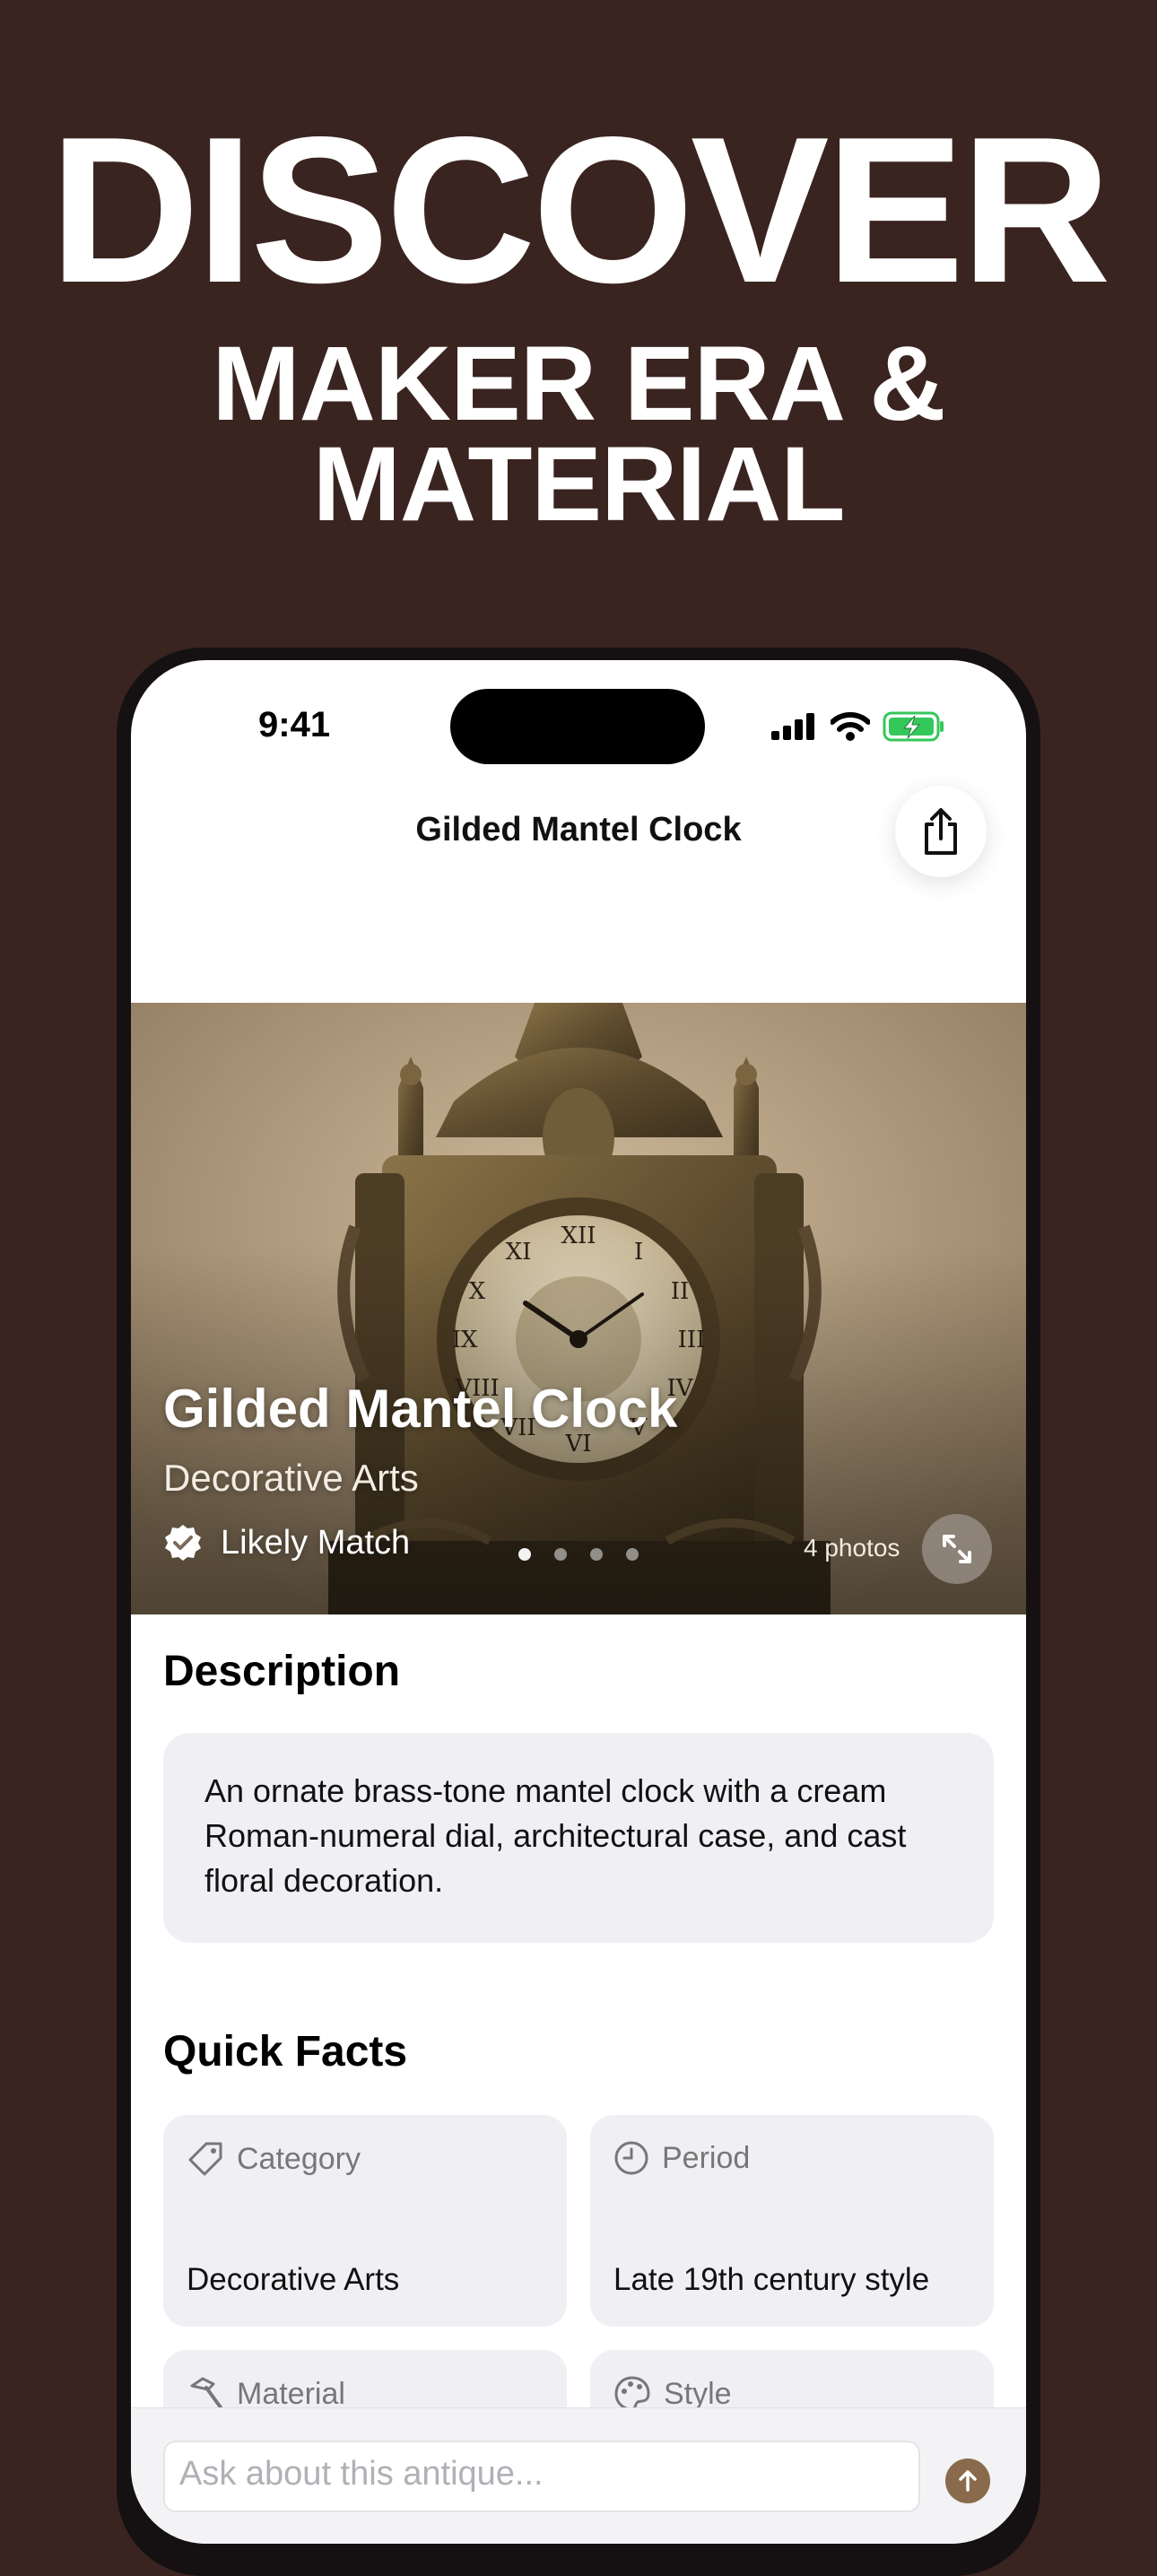  I want to click on fact-value: Late 19th century style, so click(771, 2279).